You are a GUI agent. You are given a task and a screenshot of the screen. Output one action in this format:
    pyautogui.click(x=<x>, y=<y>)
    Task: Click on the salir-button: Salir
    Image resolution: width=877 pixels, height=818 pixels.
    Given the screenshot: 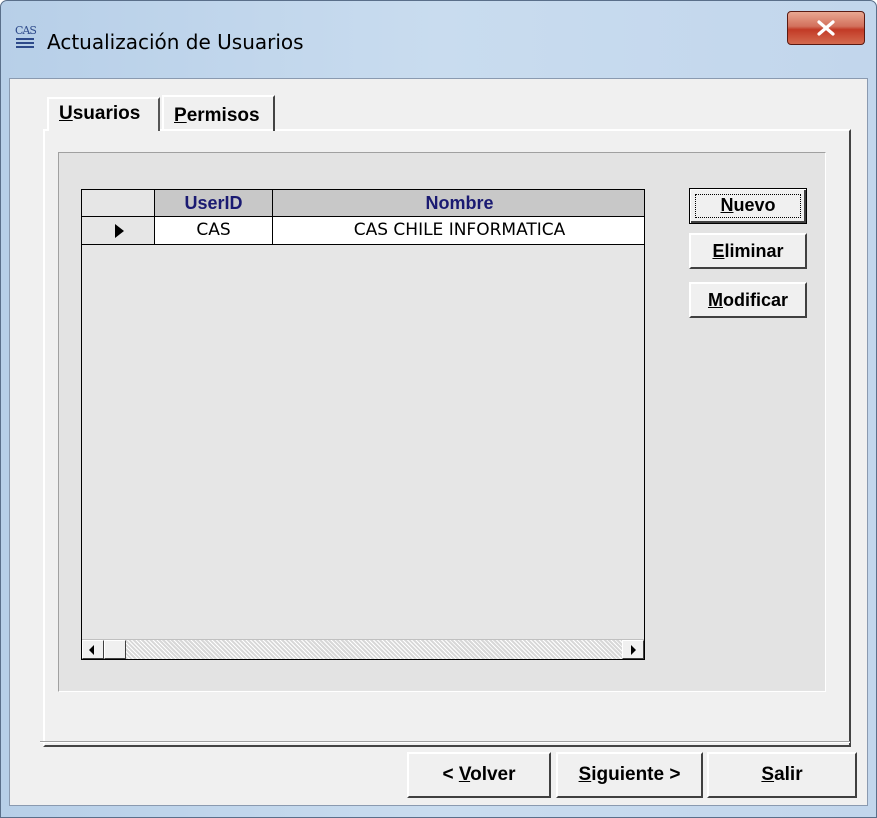 What is the action you would take?
    pyautogui.click(x=782, y=775)
    